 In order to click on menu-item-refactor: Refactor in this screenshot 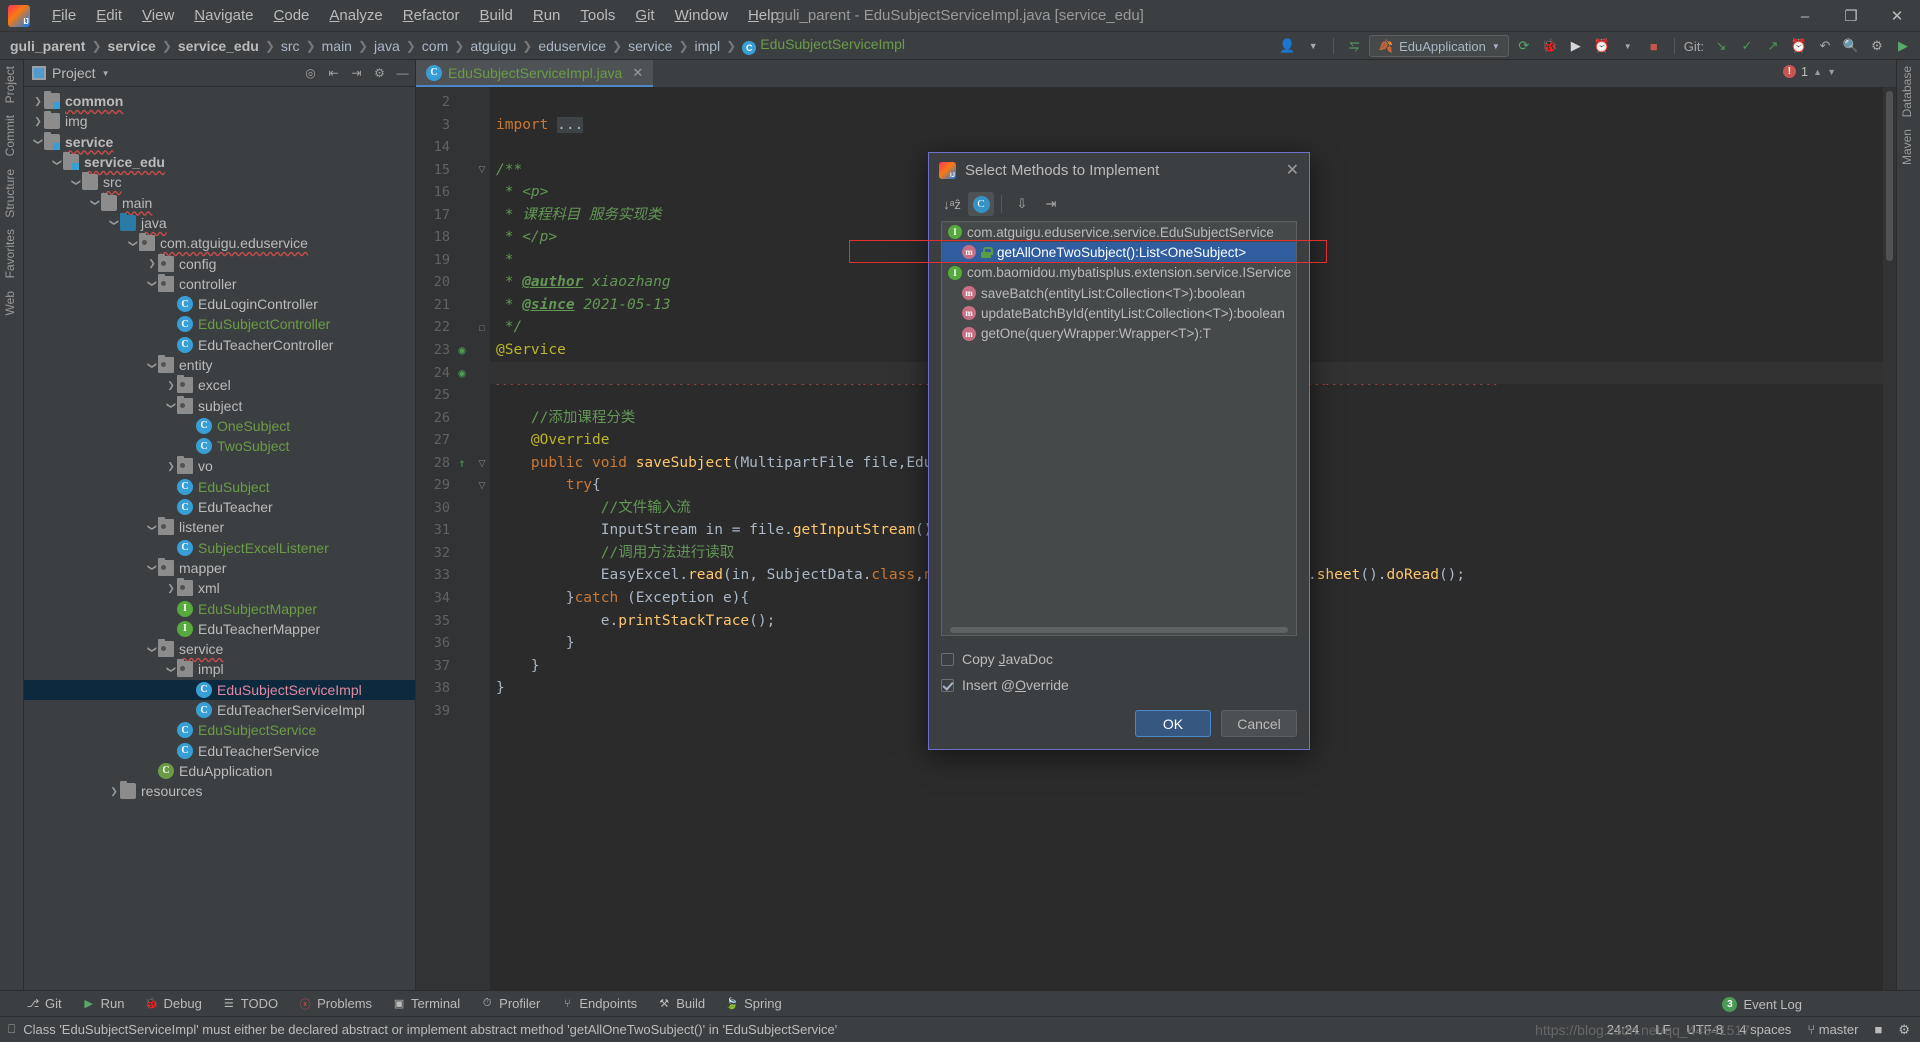, I will do `click(431, 15)`.